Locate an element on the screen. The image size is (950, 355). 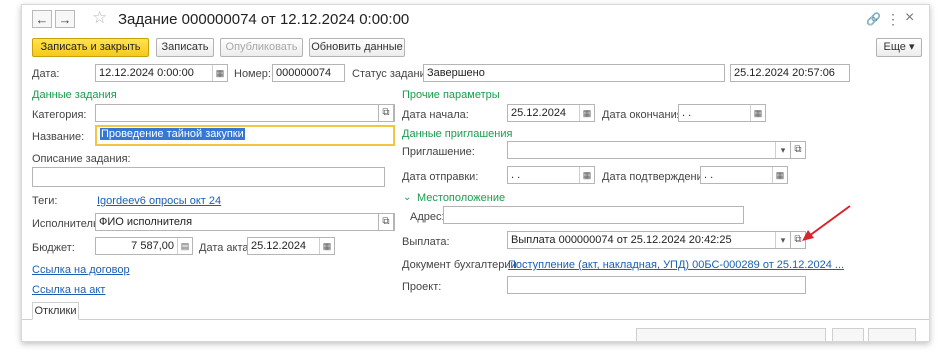
date-field: 12.12.2024 0:00:00 ▦ is located at coordinates (161, 73).